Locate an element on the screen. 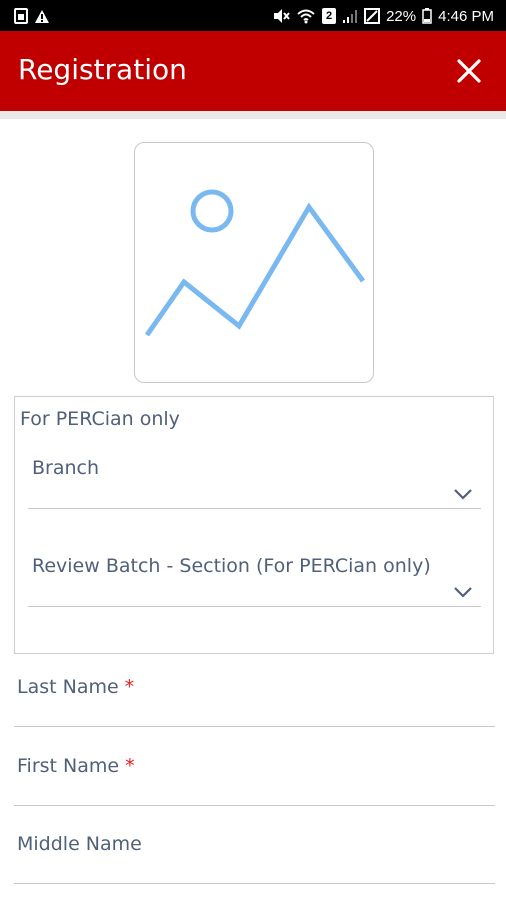  warning-icon is located at coordinates (42, 16).